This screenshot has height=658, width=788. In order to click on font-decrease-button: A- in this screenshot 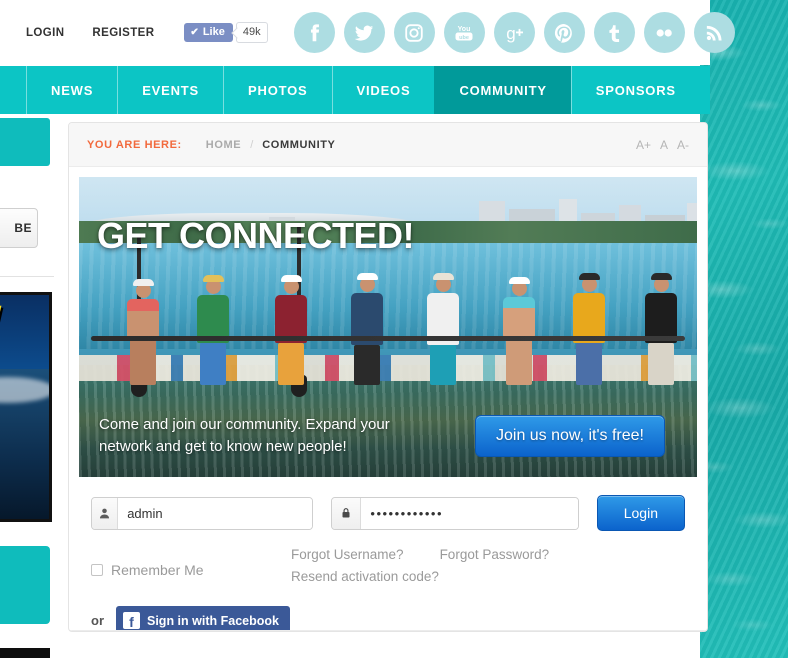, I will do `click(683, 145)`.